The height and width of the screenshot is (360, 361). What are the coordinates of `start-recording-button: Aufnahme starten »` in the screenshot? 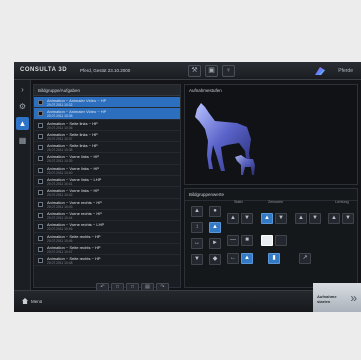 It's located at (337, 297).